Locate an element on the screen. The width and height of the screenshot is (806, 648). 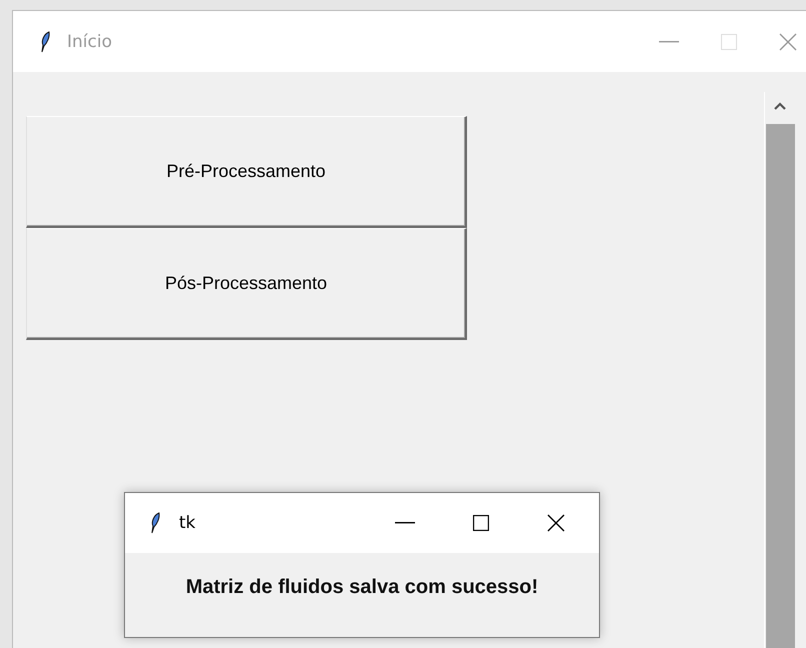
minimize-icon is located at coordinates (405, 523).